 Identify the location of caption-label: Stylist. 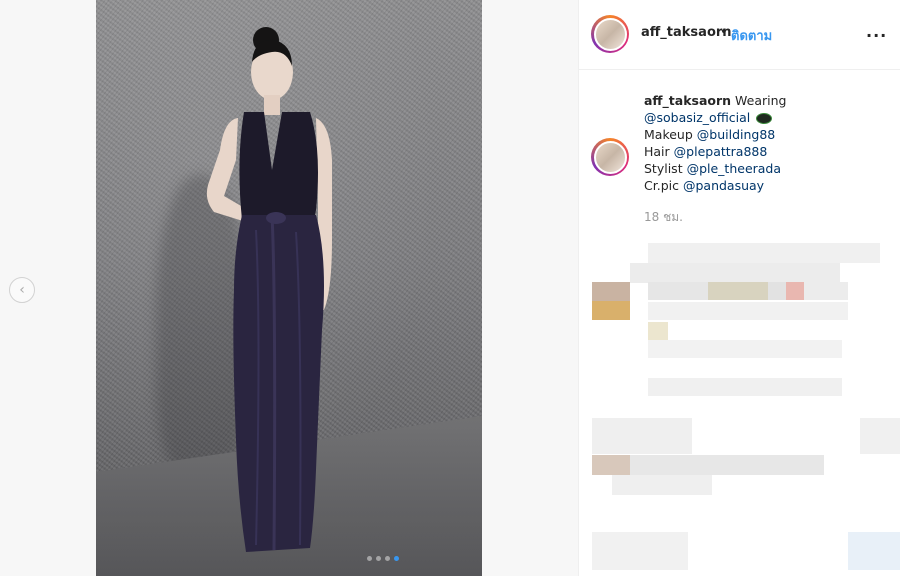
(663, 168).